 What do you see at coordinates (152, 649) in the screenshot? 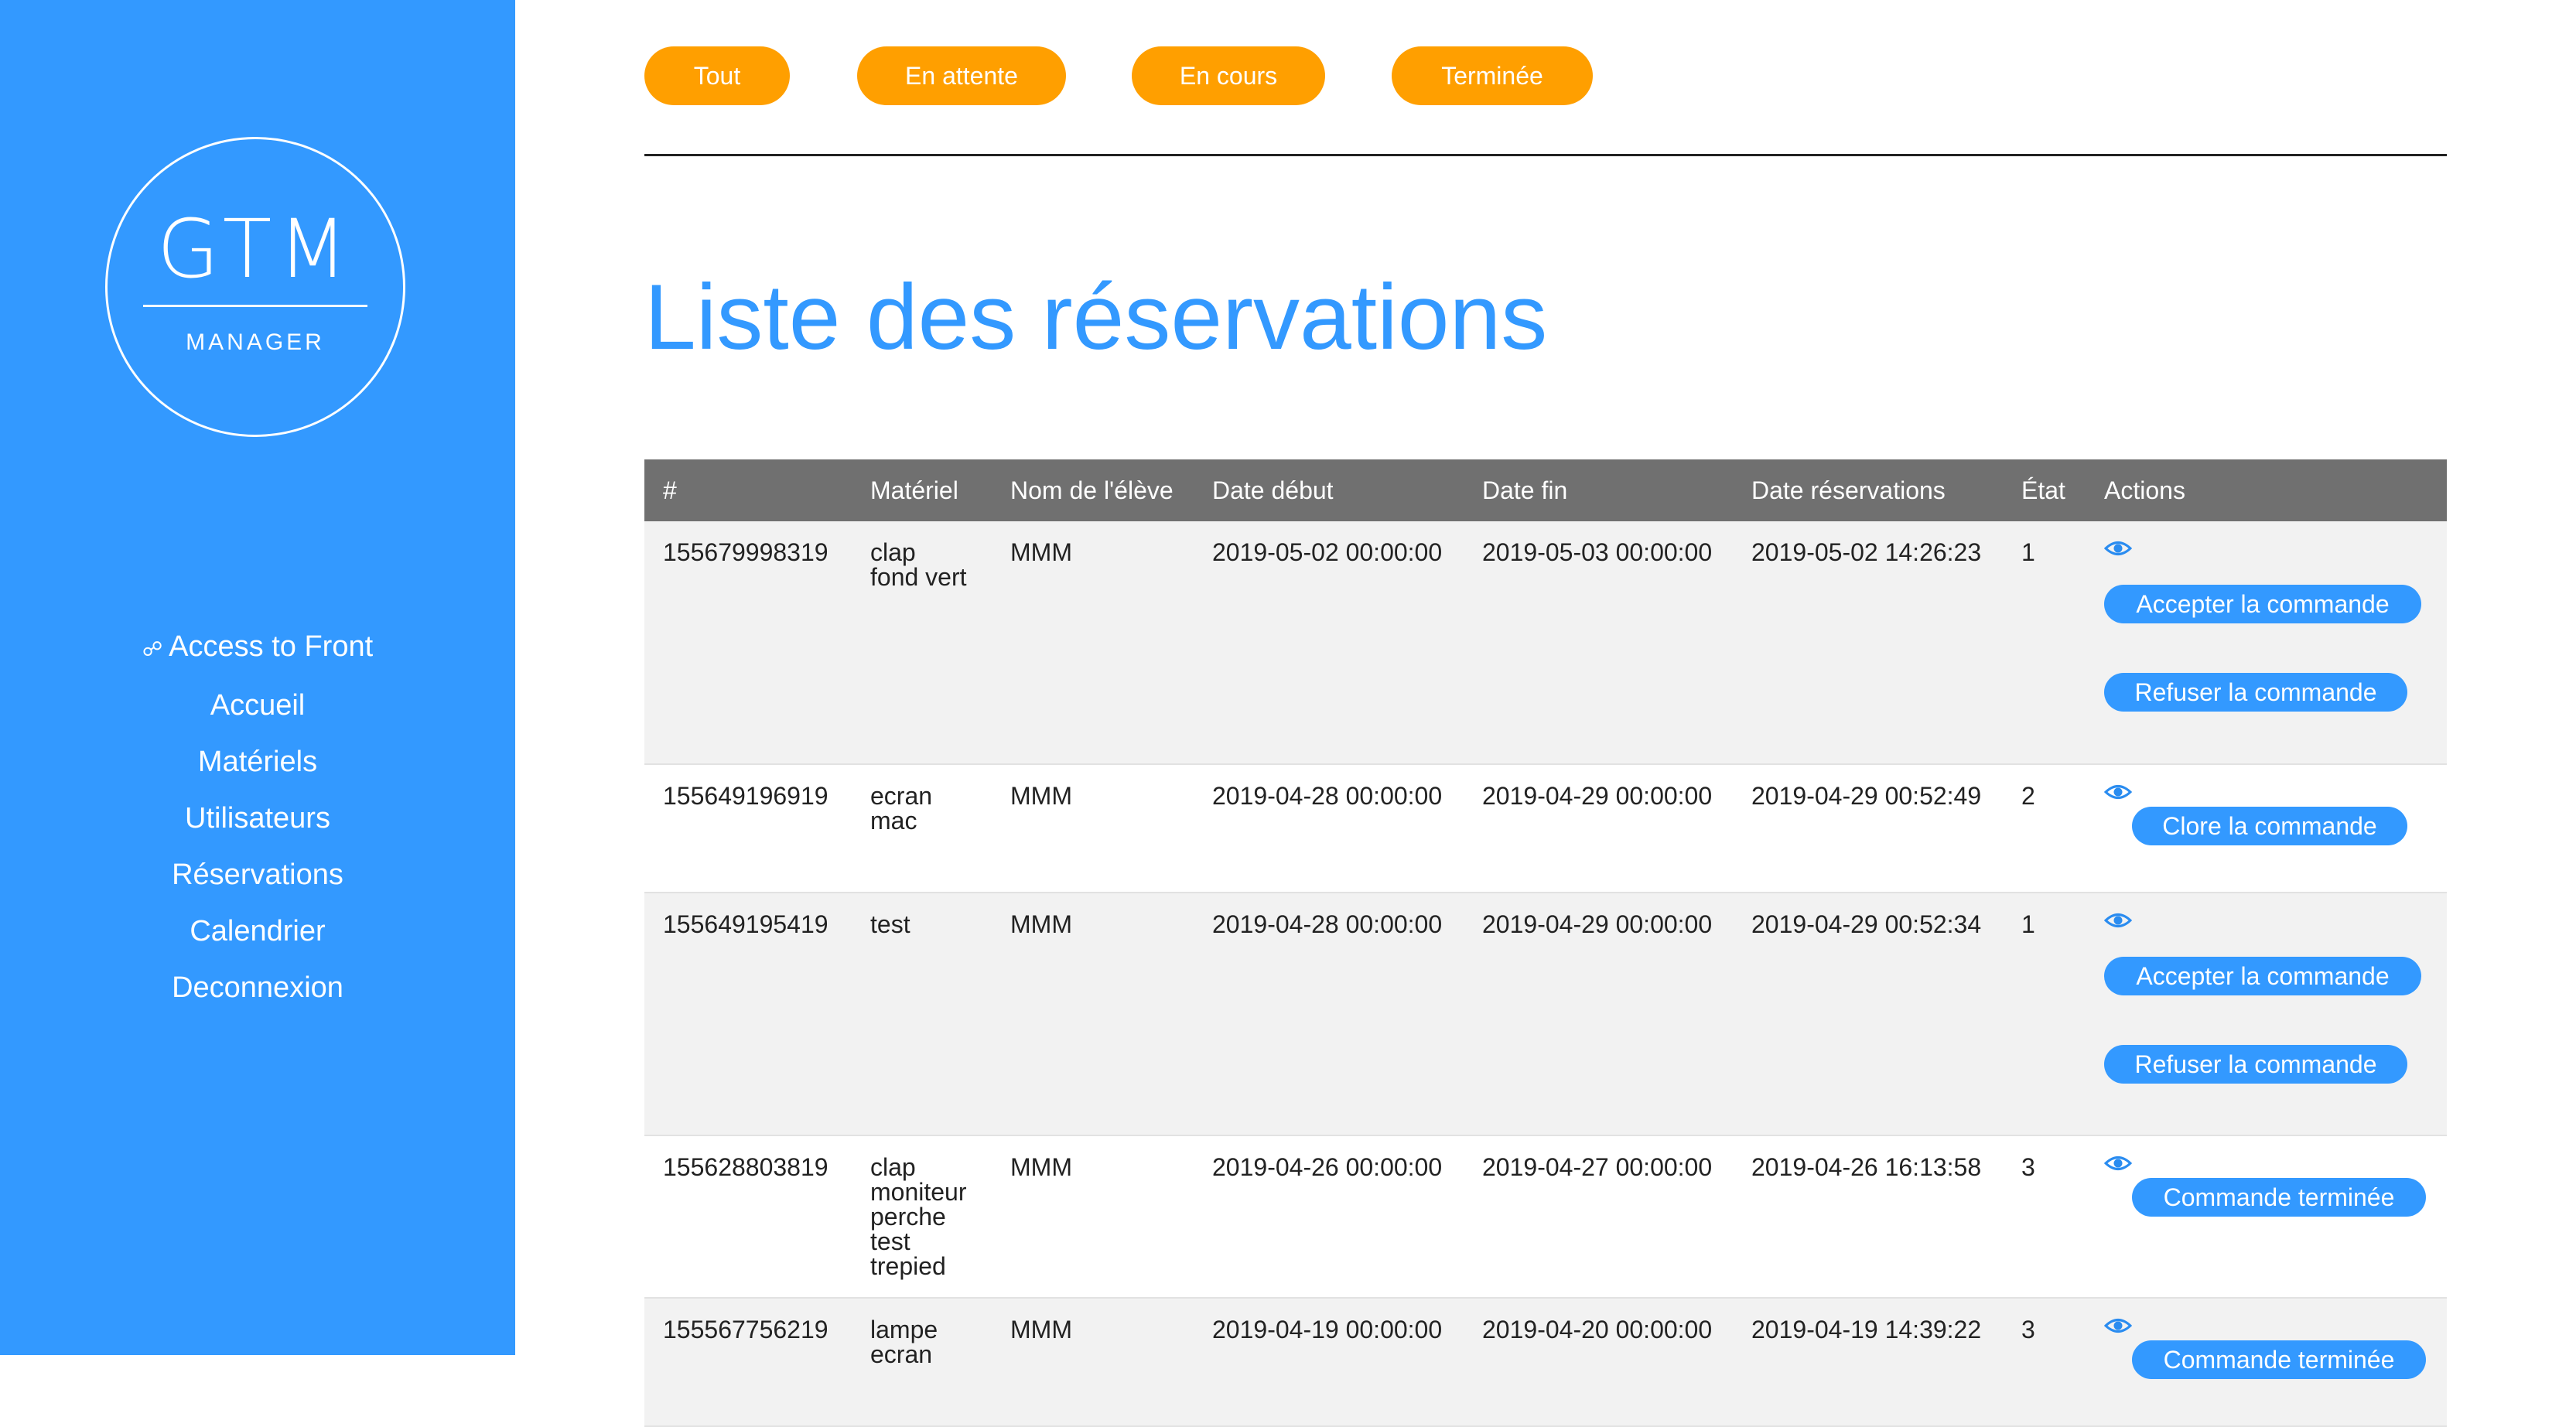
I see `link-icon: ☍` at bounding box center [152, 649].